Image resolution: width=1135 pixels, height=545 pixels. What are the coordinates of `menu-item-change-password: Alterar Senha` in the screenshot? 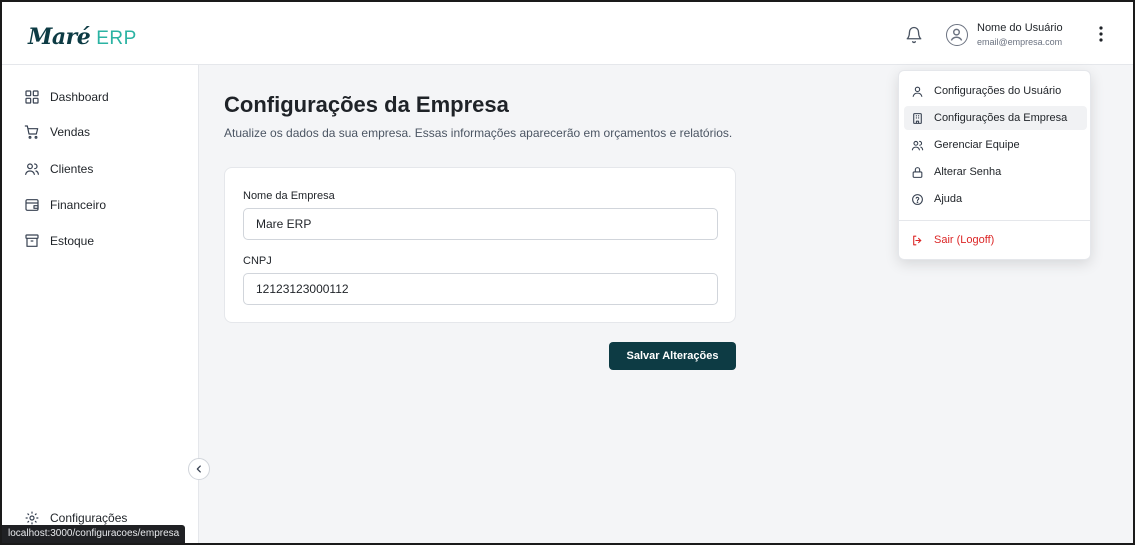 It's located at (995, 172).